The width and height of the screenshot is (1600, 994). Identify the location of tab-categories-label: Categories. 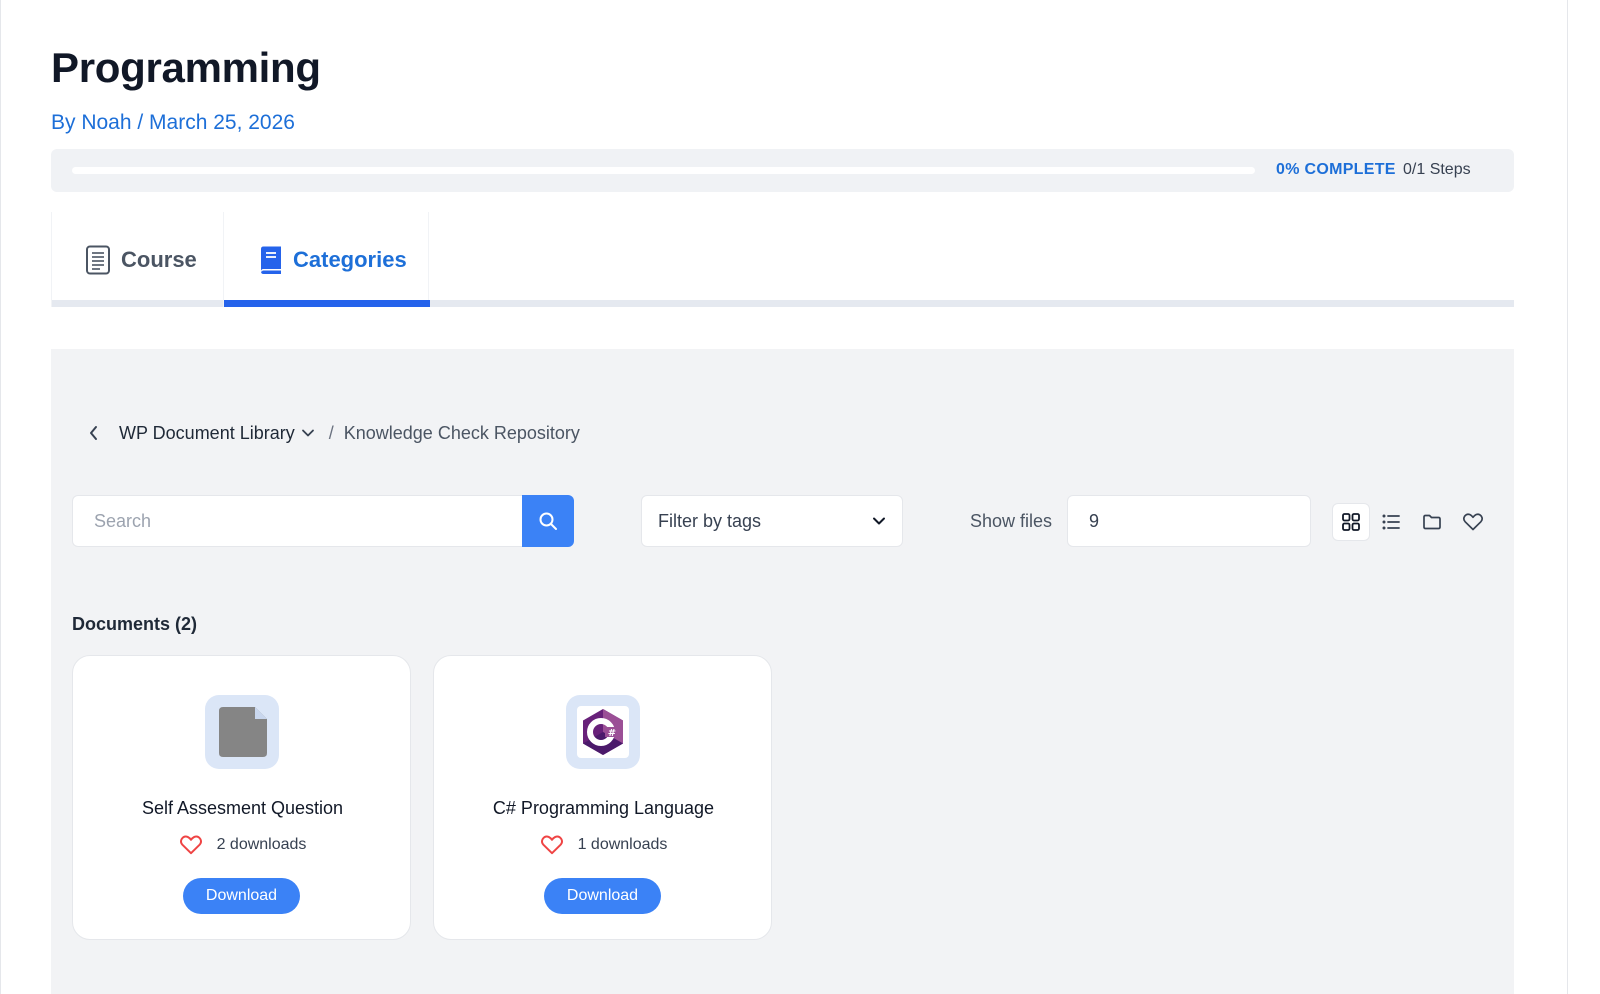
(350, 259).